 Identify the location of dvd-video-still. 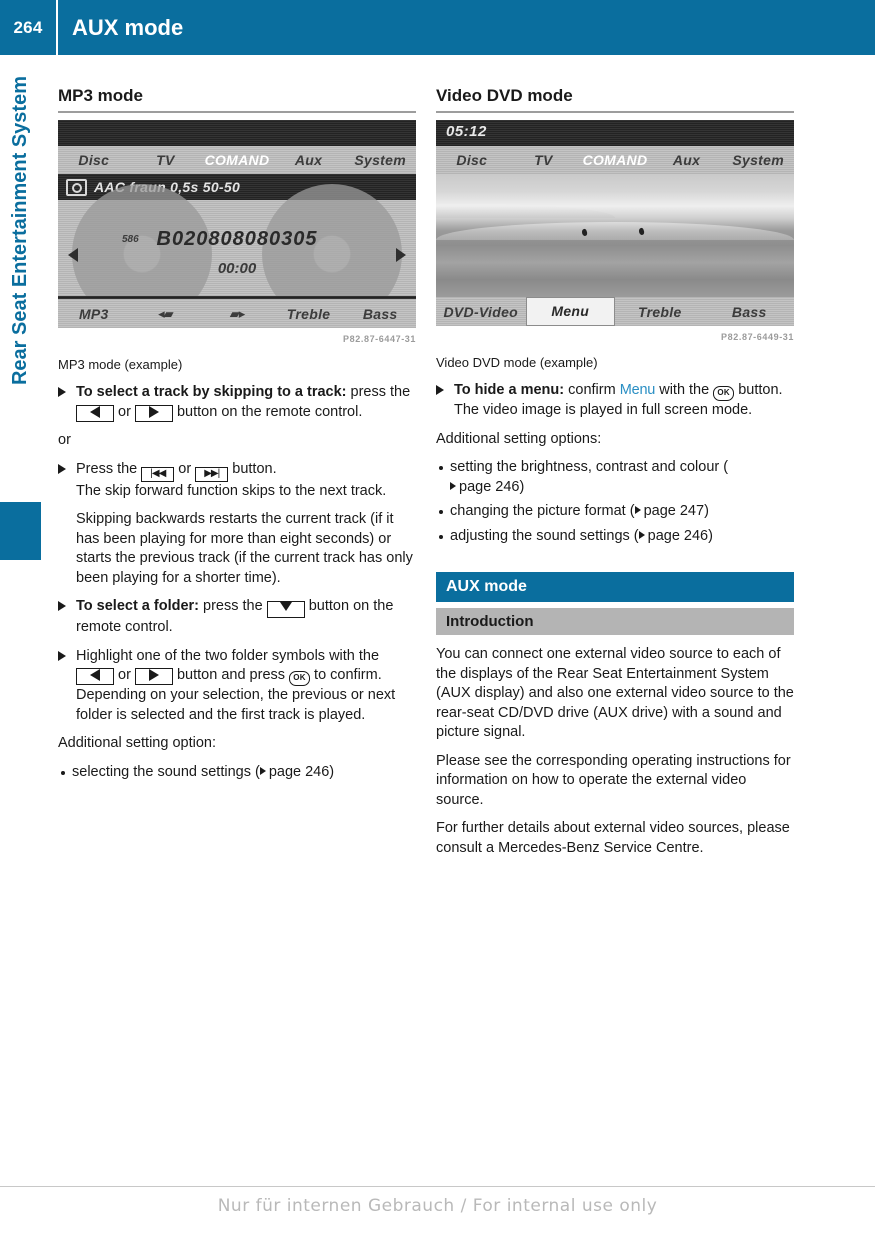
(615, 235).